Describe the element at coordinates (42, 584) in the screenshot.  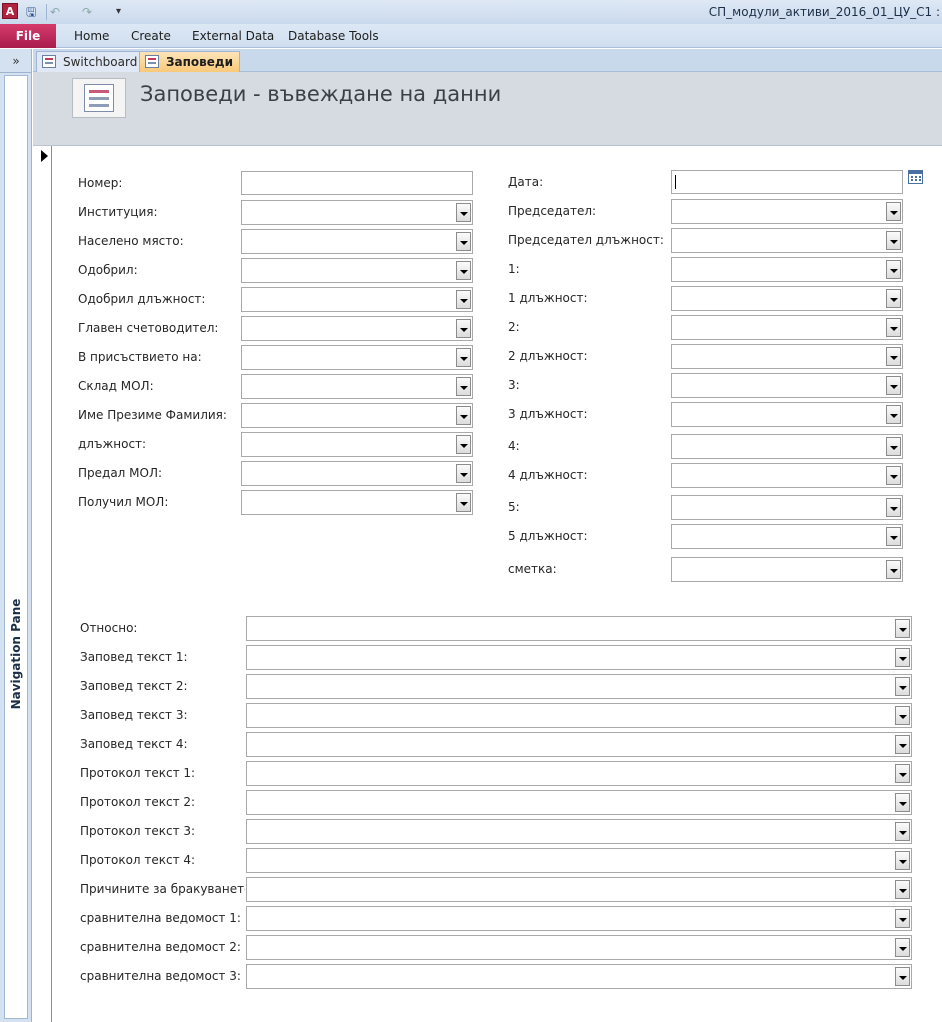
I see `record-selector` at that location.